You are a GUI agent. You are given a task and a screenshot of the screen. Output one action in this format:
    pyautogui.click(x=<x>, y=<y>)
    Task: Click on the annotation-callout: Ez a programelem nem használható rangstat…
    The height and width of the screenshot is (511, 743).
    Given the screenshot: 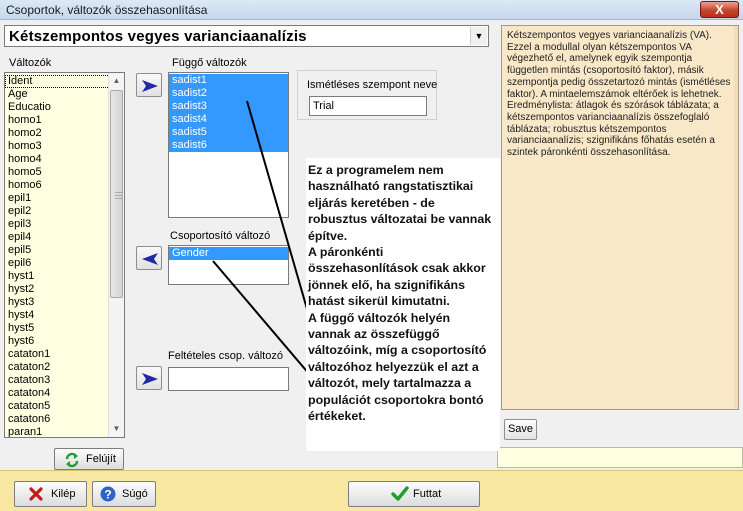 What is the action you would take?
    pyautogui.click(x=403, y=304)
    